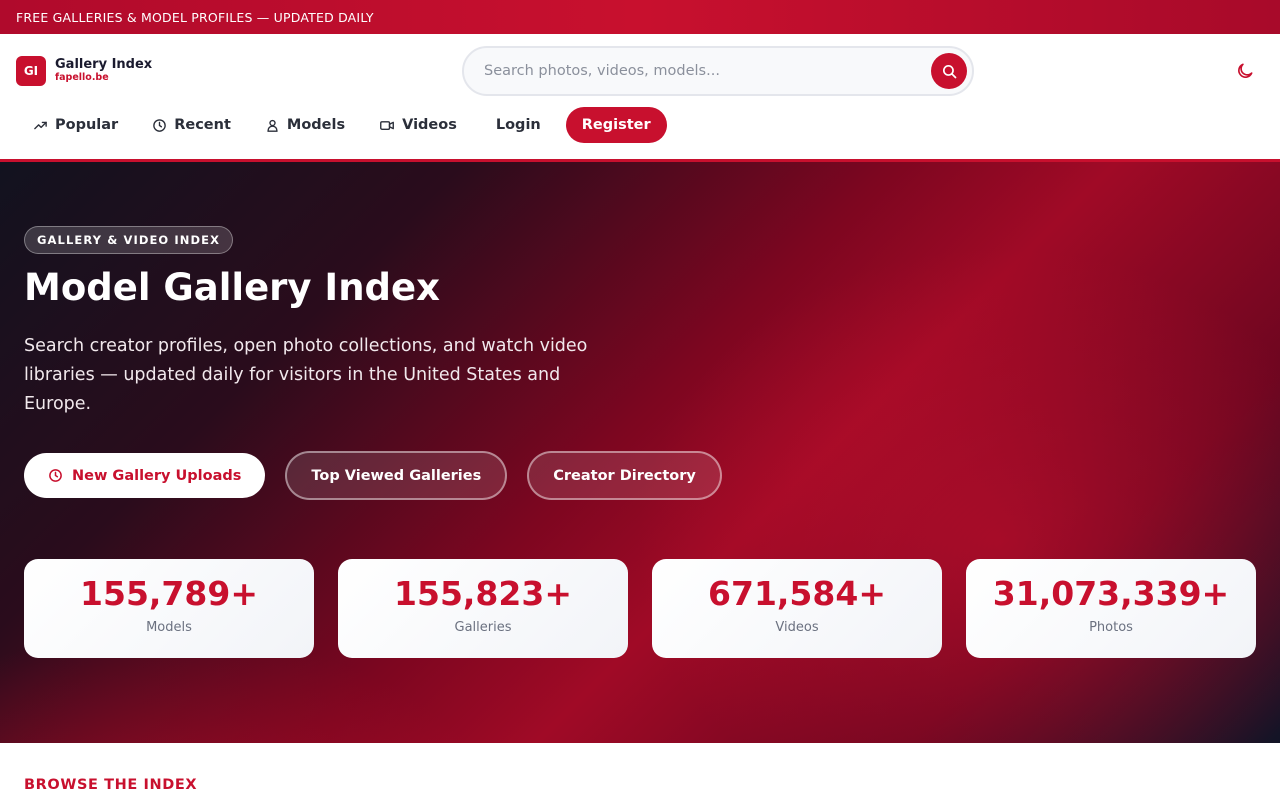  I want to click on brand-domain: fapello.be, so click(82, 77).